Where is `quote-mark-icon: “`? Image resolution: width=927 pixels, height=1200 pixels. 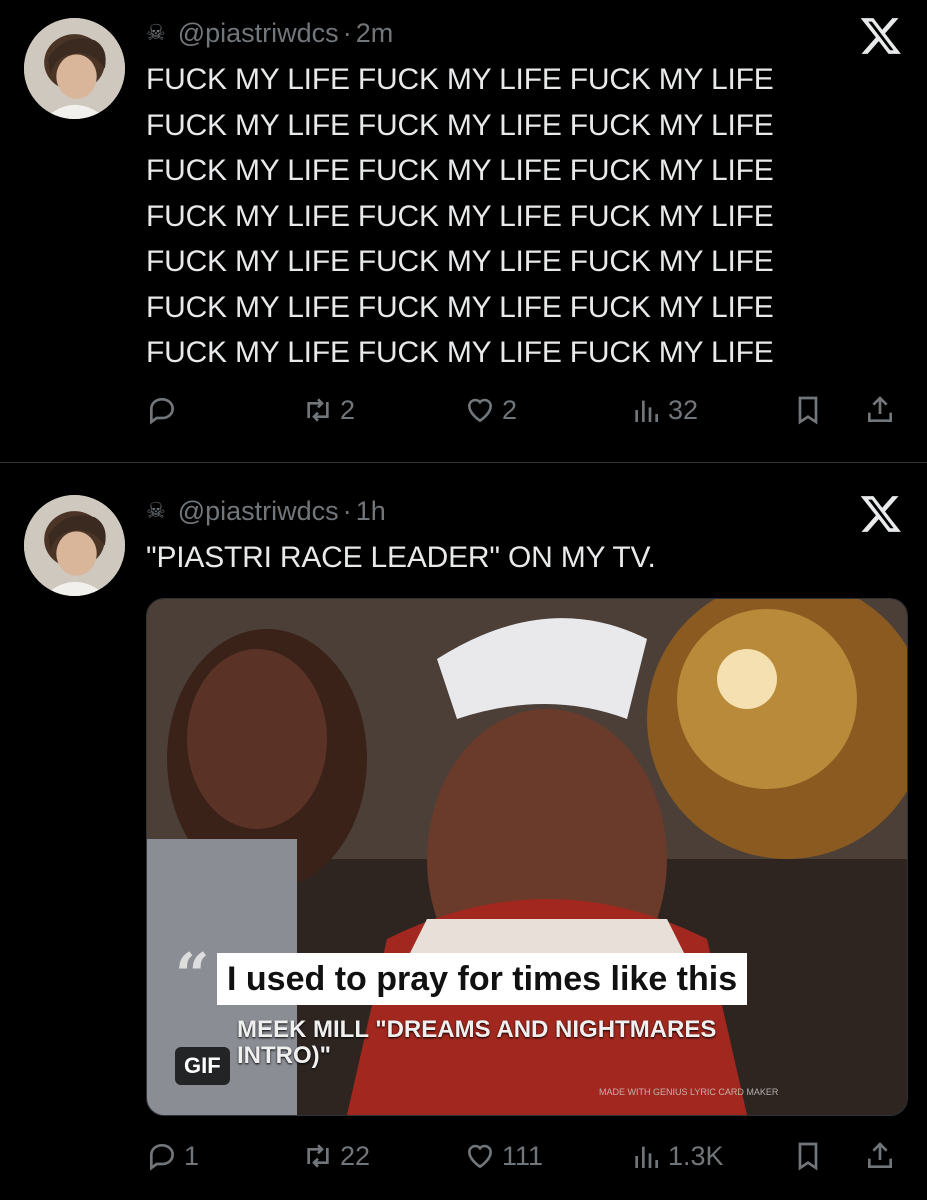
quote-mark-icon: “ is located at coordinates (192, 976).